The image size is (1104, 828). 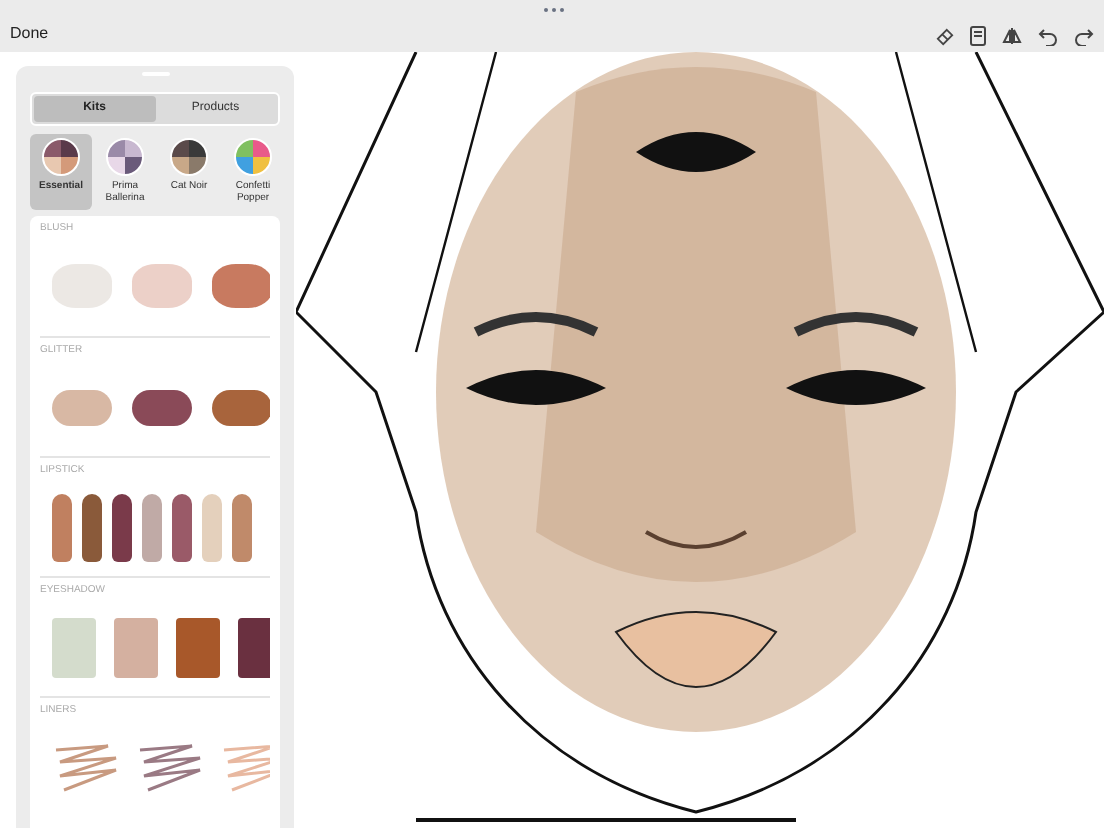 What do you see at coordinates (945, 36) in the screenshot?
I see `eraser-icon` at bounding box center [945, 36].